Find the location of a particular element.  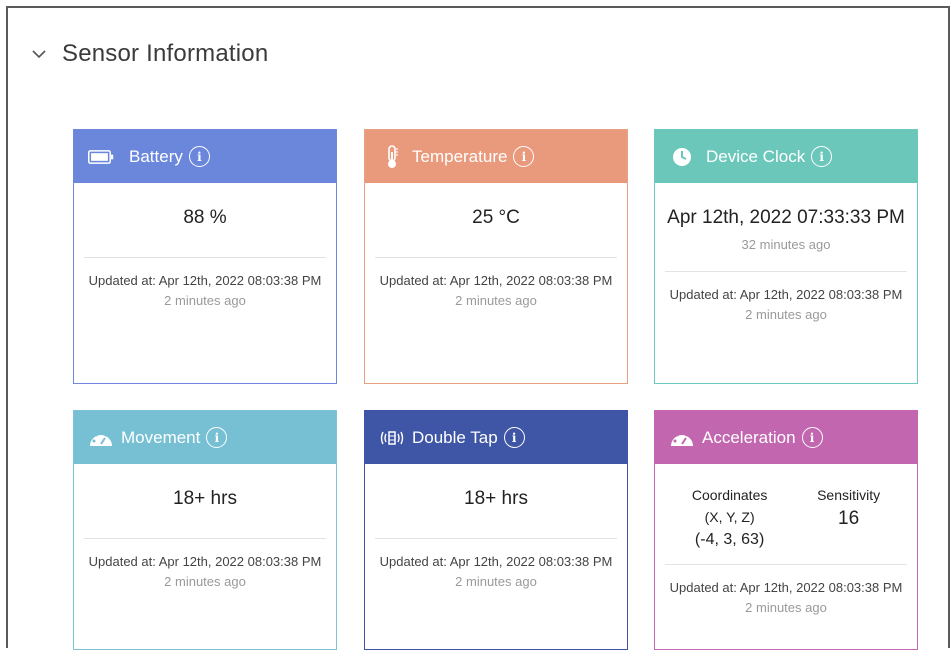

device-clock-value: Apr 12th, 2022 07:33:33 PM is located at coordinates (786, 217).